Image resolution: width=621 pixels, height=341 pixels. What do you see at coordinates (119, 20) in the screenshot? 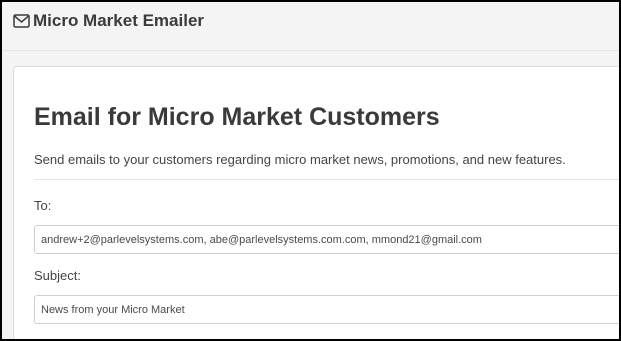
I see `app-title: Micro Market Emailer` at bounding box center [119, 20].